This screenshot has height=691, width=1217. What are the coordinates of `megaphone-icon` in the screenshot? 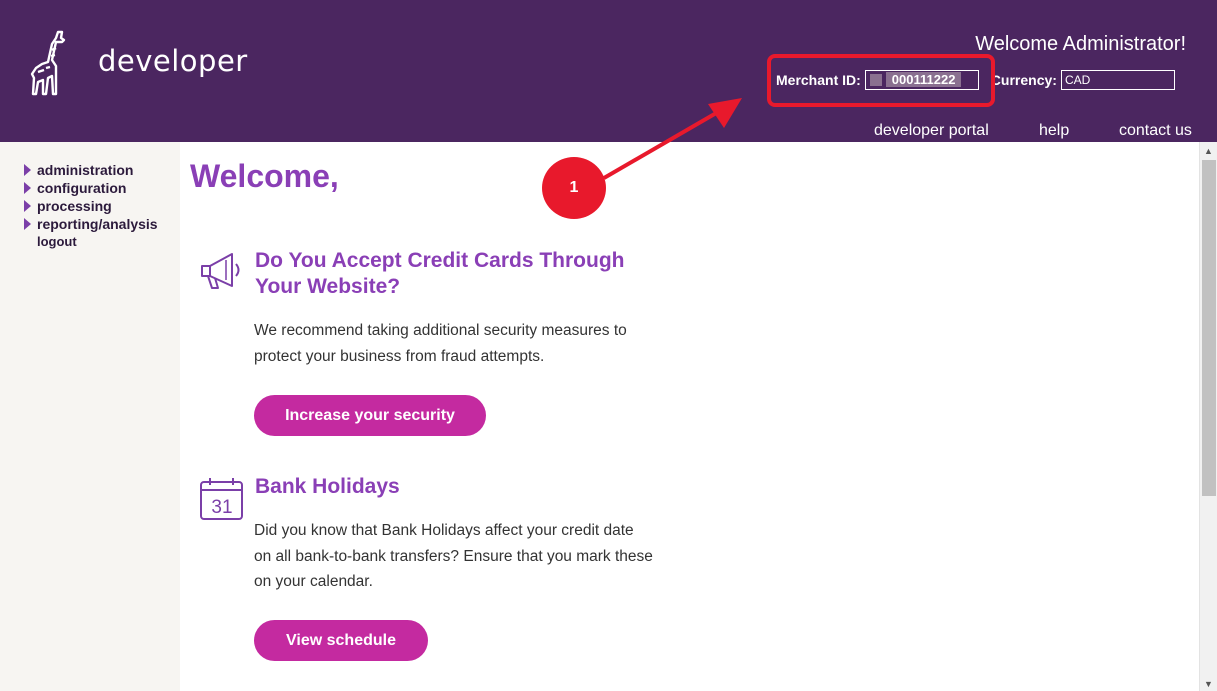 It's located at (220, 271).